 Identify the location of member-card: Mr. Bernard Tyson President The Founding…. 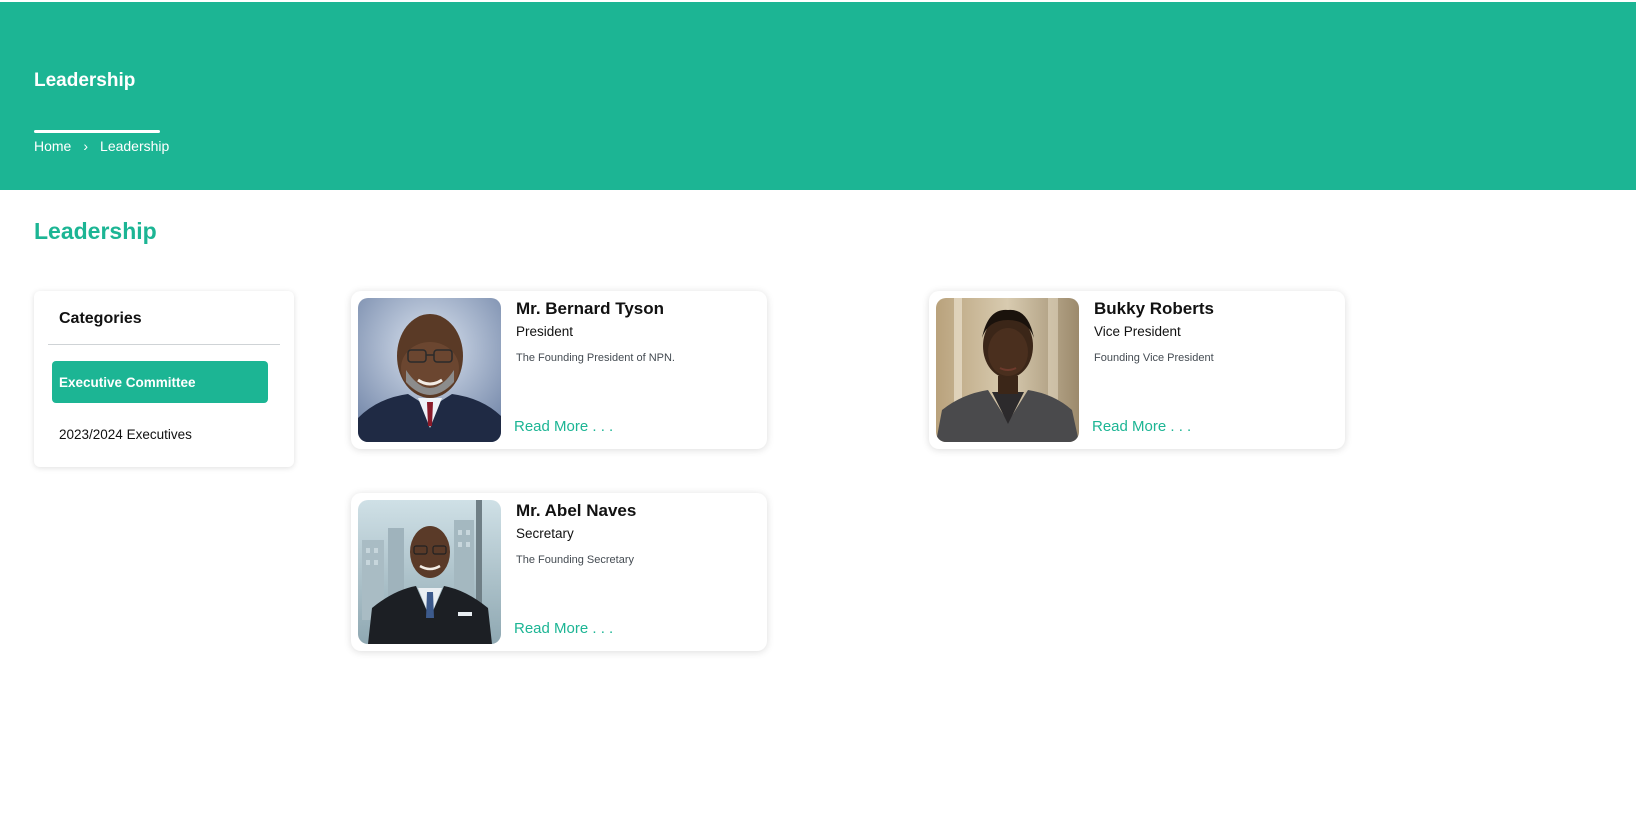
(559, 370).